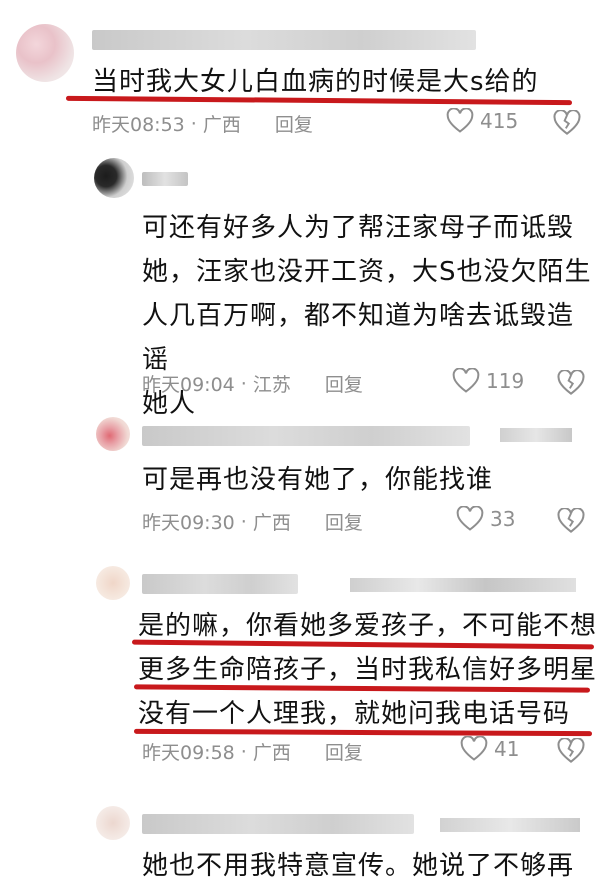 The height and width of the screenshot is (888, 600). Describe the element at coordinates (188, 523) in the screenshot. I see `comment-time: 昨天09:30` at that location.